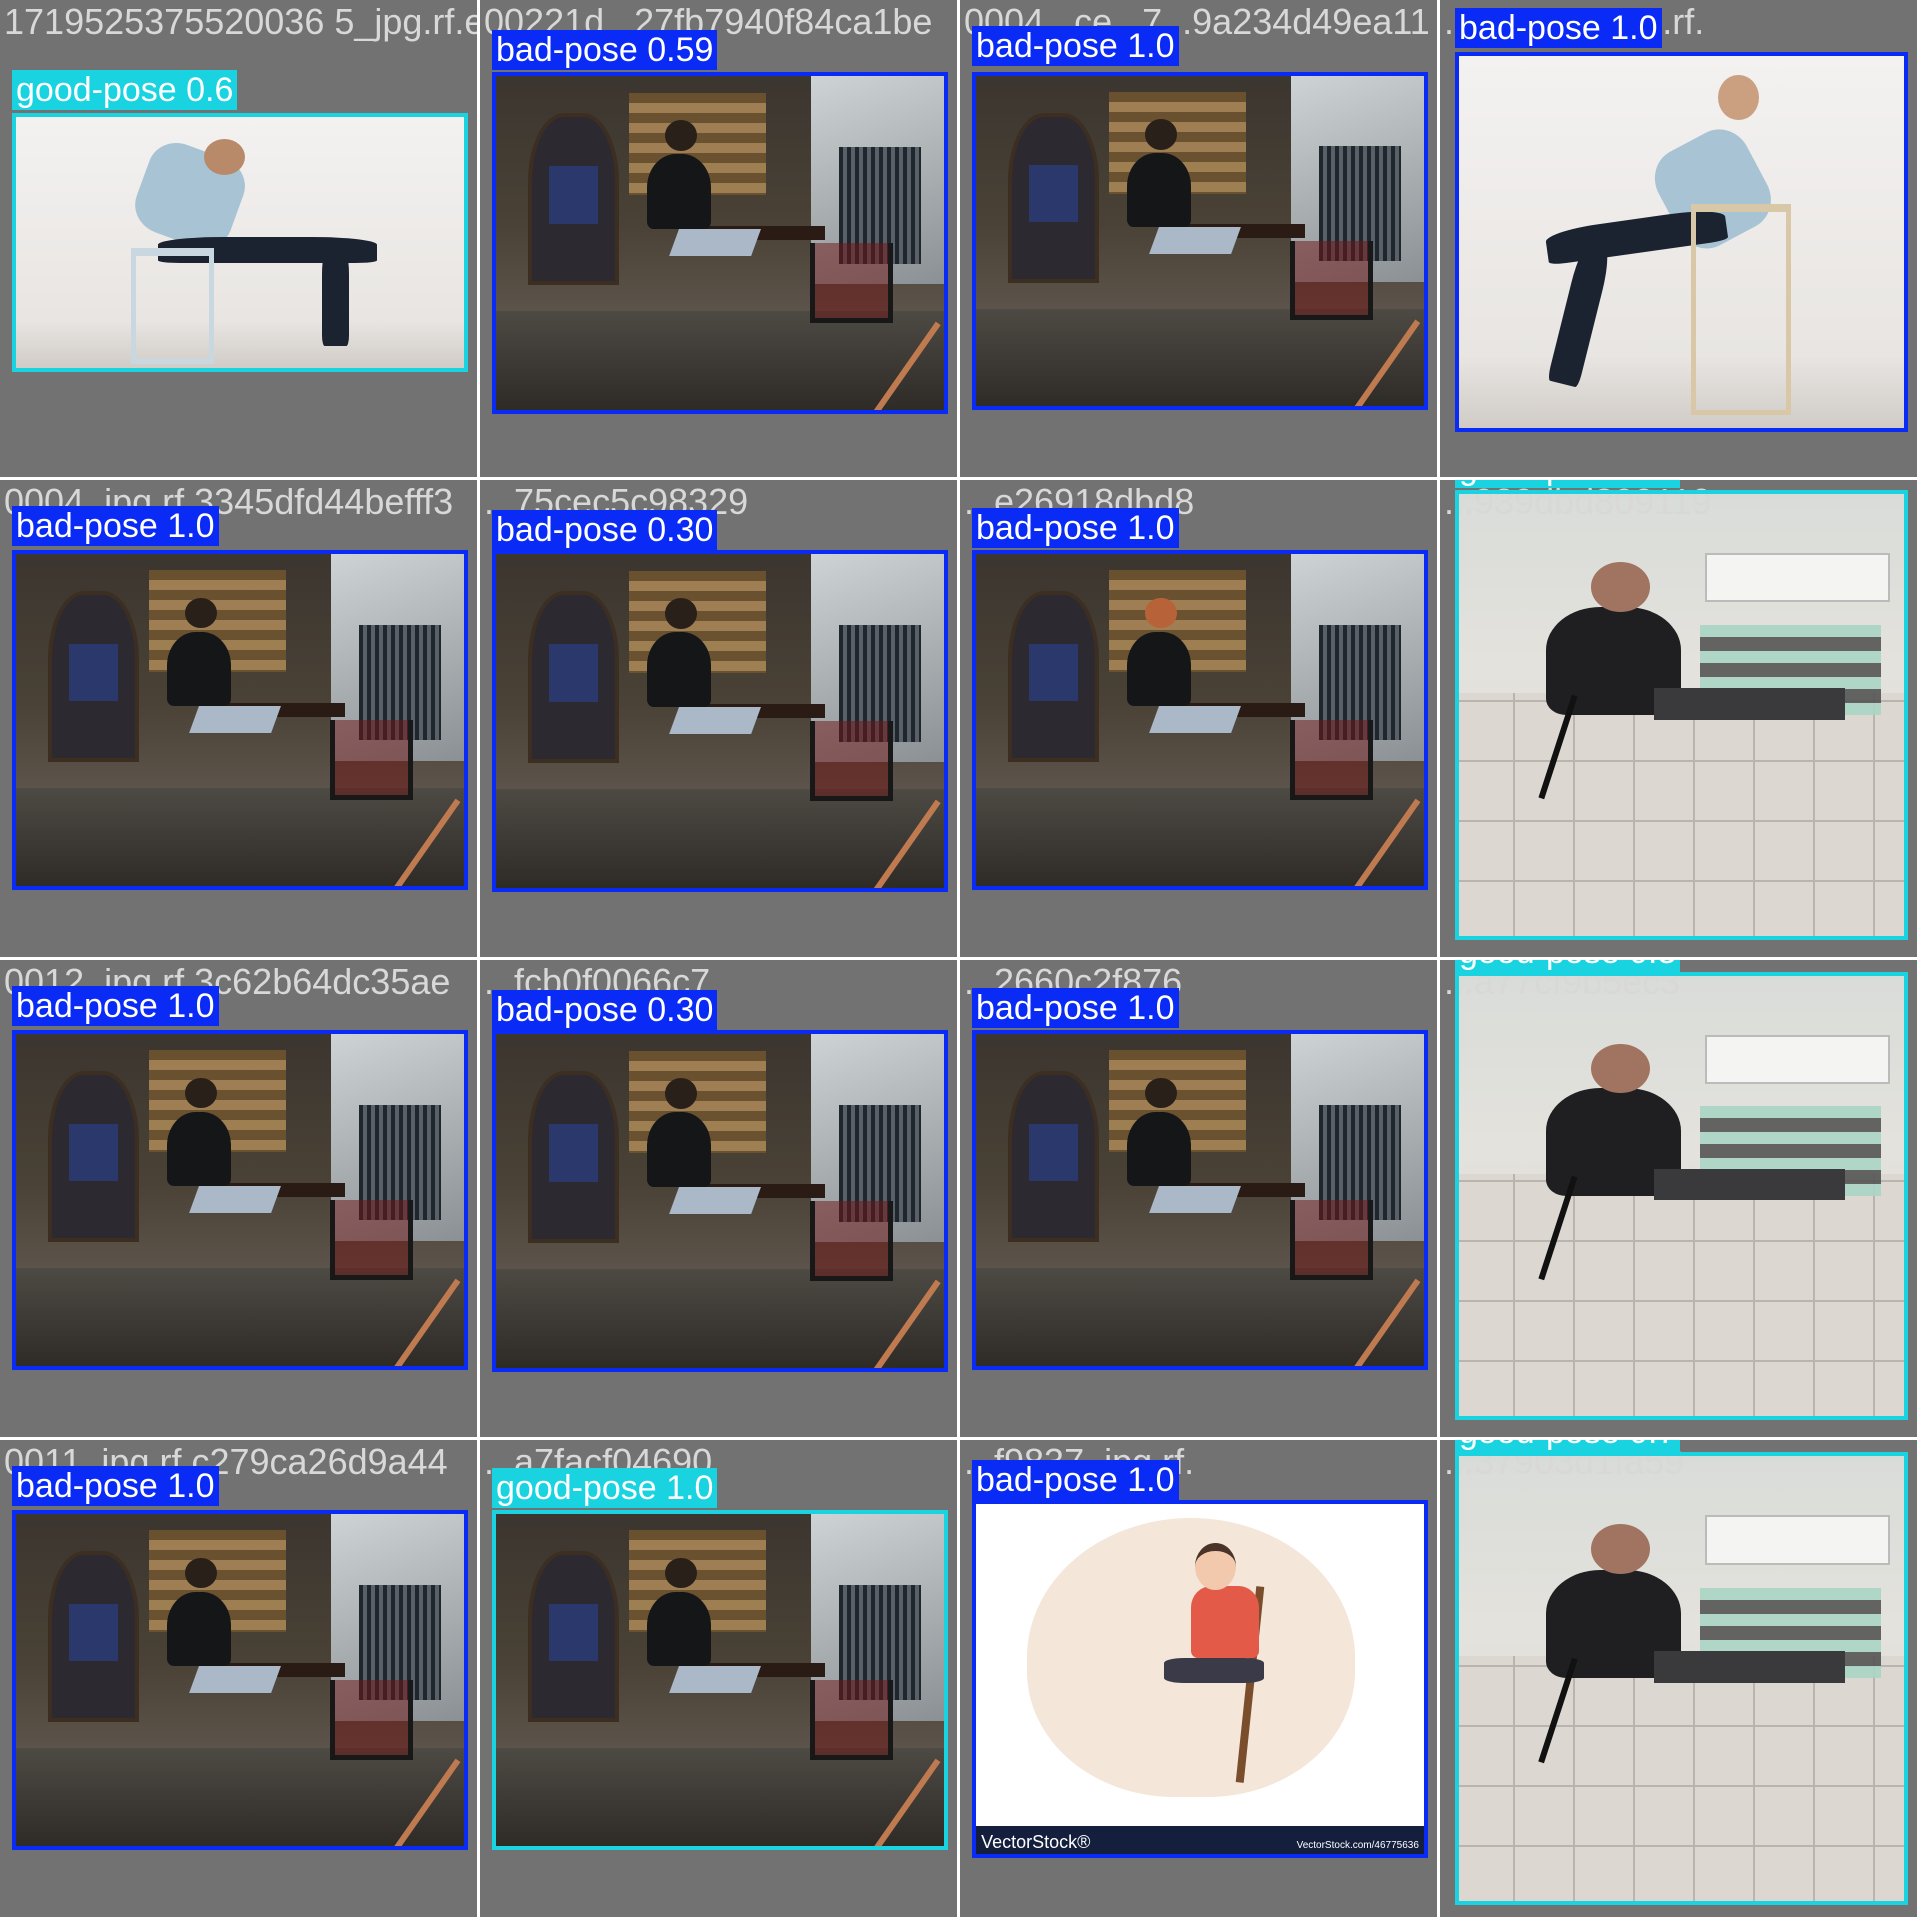 This screenshot has width=1920, height=1920. I want to click on result-tile: 0004...ce...7...9a234d49ea11 bad-pose 1.0, so click(1200, 240).